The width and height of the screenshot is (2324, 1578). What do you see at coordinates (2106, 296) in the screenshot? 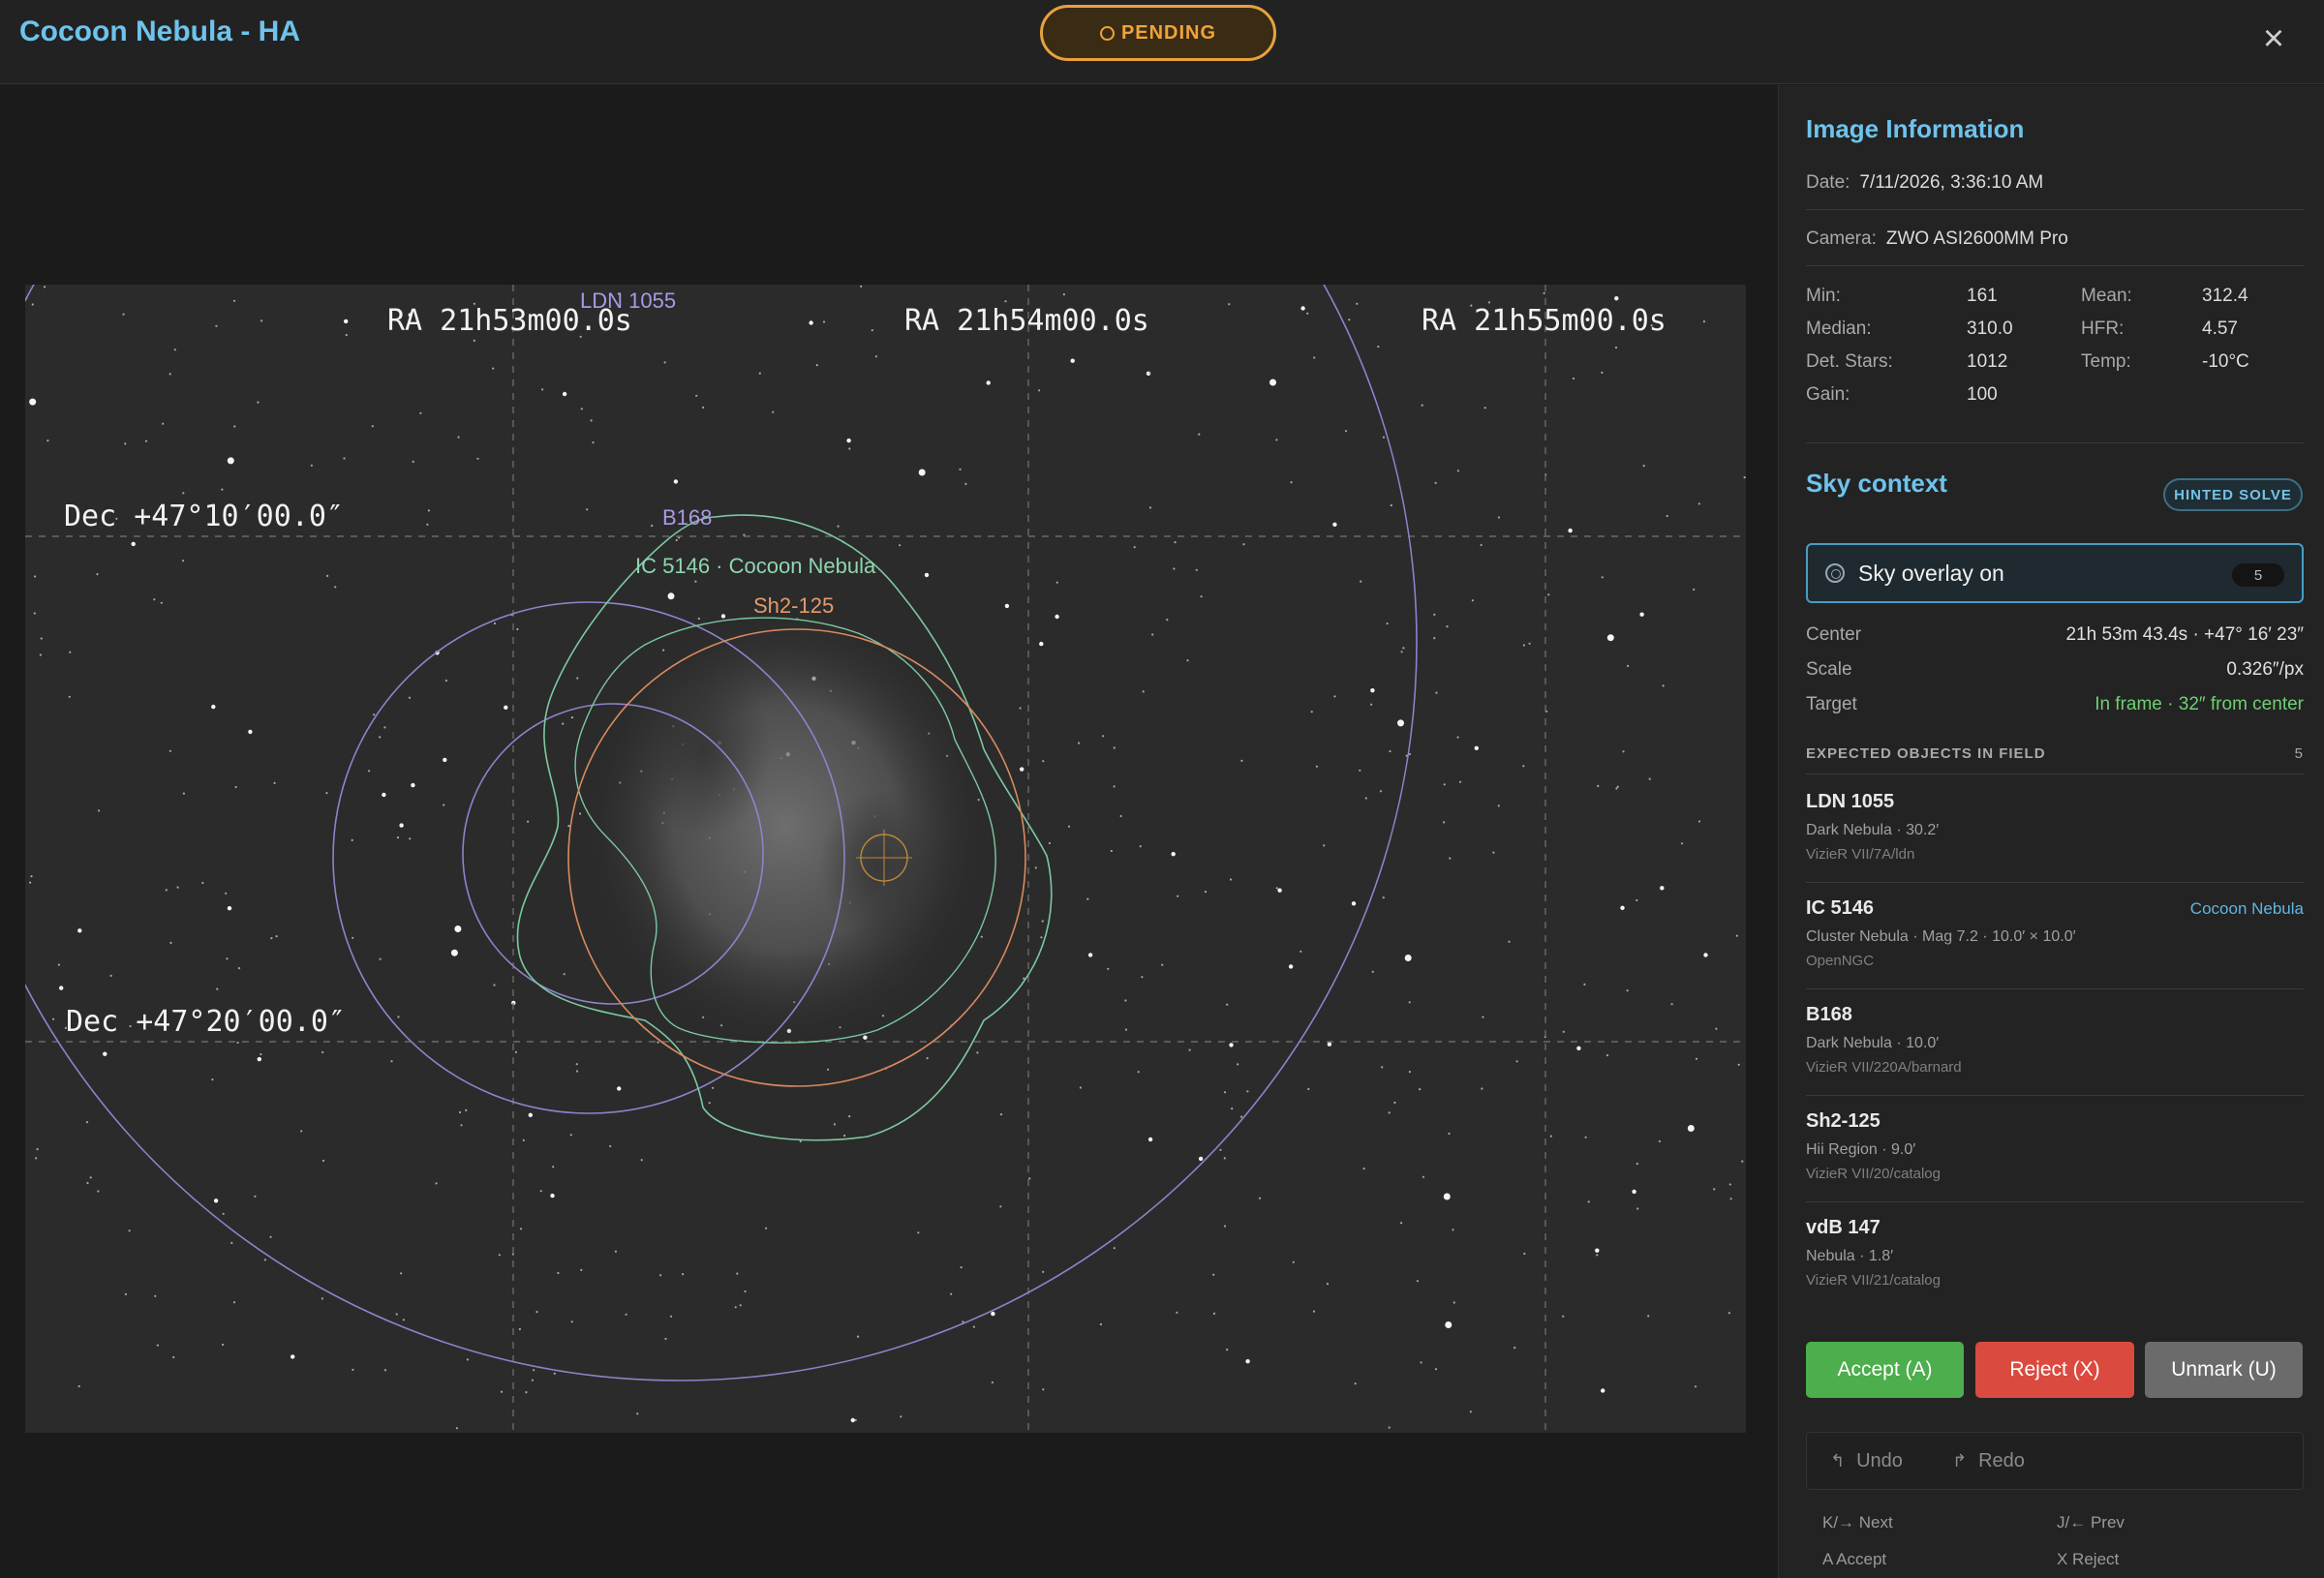
I see `stat-mean-label: Mean:` at bounding box center [2106, 296].